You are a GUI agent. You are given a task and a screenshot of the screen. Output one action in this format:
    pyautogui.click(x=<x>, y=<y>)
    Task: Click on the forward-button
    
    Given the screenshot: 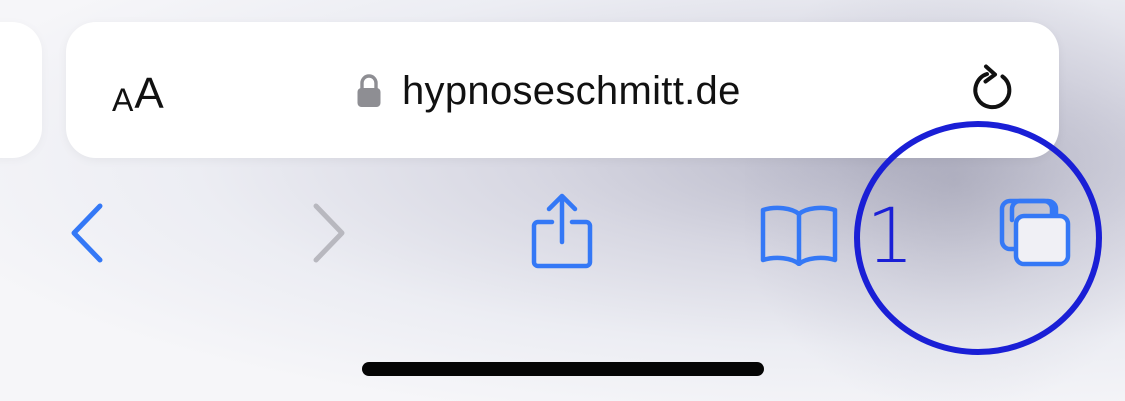 What is the action you would take?
    pyautogui.click(x=329, y=233)
    